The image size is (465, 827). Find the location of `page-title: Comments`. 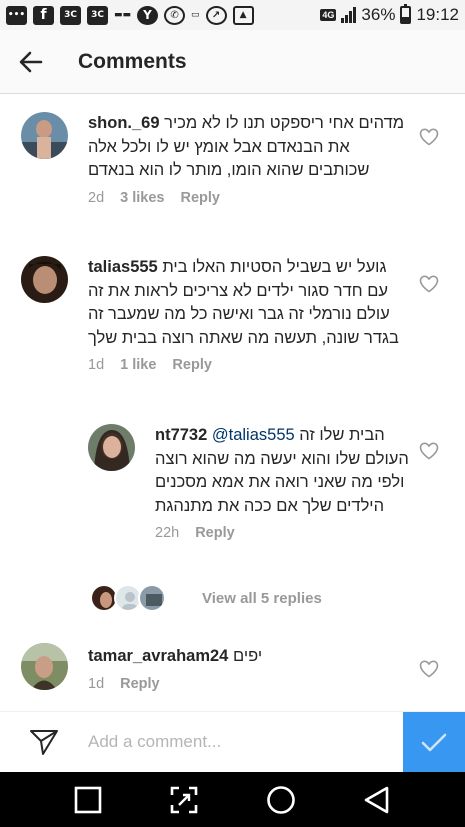

page-title: Comments is located at coordinates (132, 61).